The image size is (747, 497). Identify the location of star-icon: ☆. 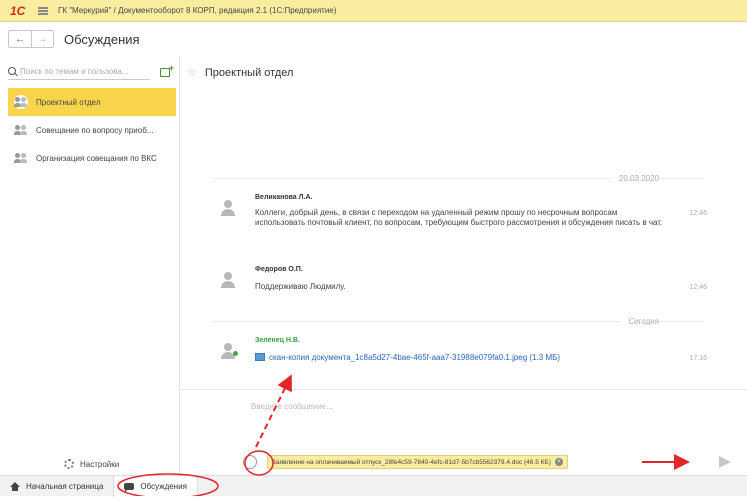
(192, 72).